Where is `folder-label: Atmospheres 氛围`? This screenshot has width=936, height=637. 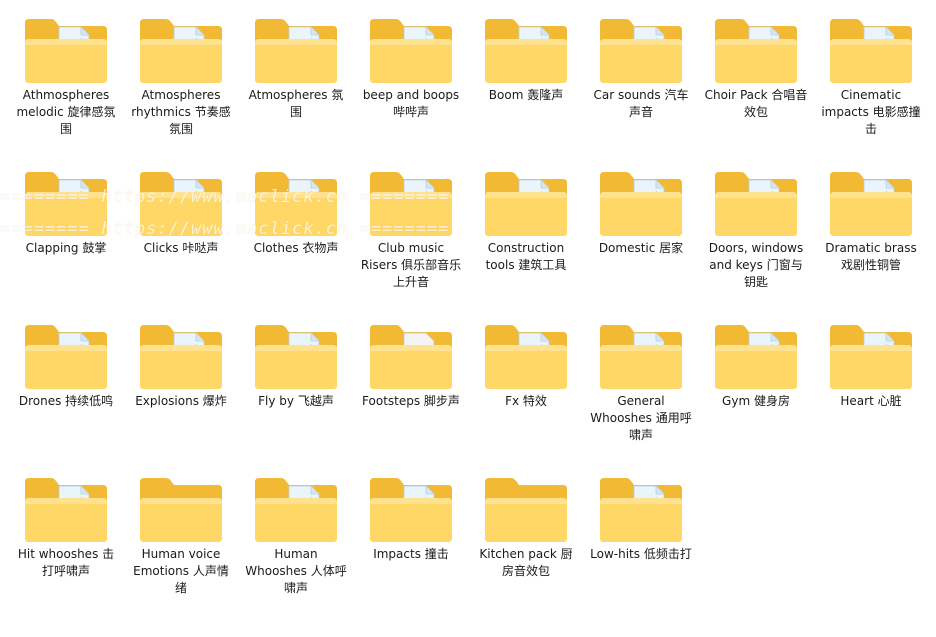
folder-label: Atmospheres 氛围 is located at coordinates (296, 103).